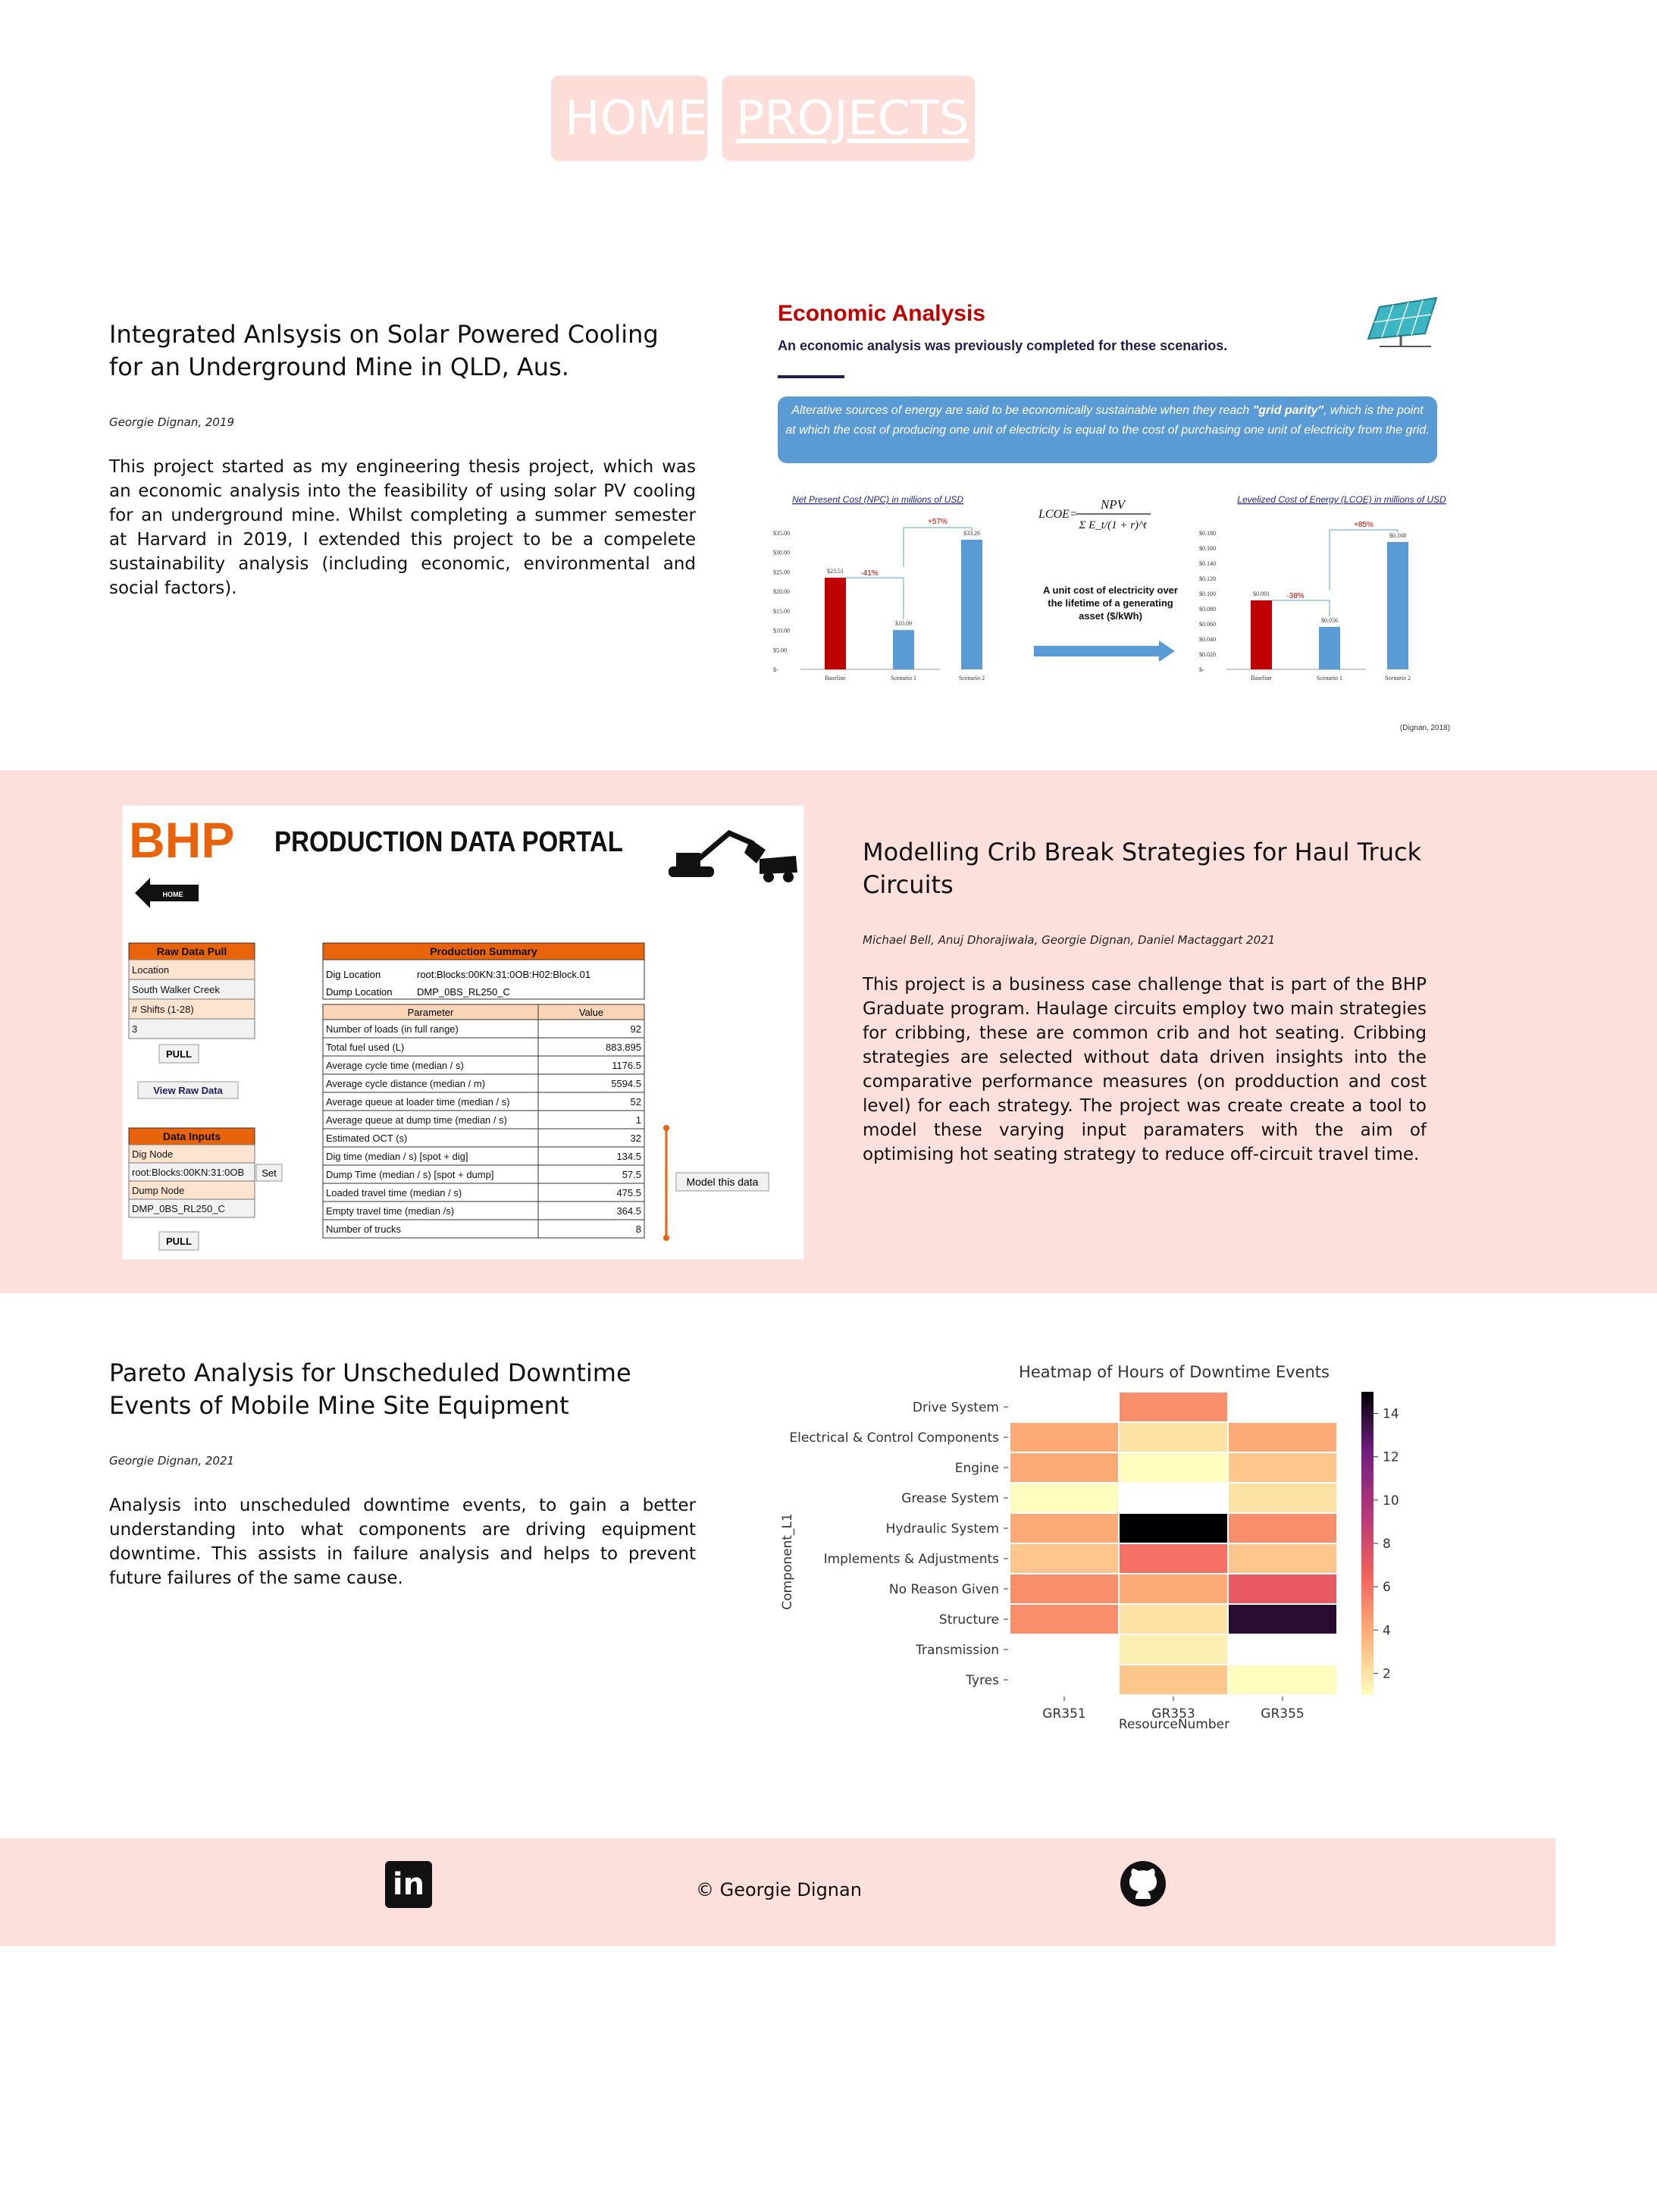 Image resolution: width=1657 pixels, height=2212 pixels. I want to click on summary-value: 32, so click(636, 1138).